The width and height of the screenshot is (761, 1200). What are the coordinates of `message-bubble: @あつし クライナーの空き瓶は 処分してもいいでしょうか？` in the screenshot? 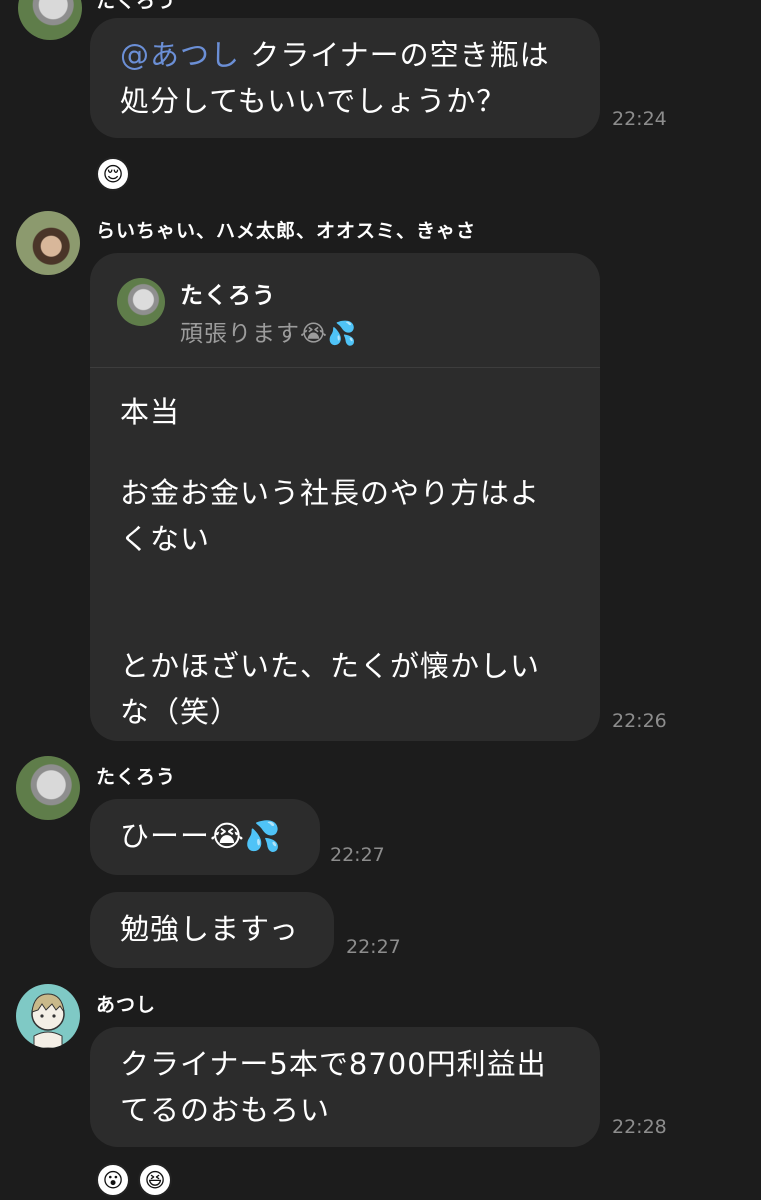 It's located at (345, 78).